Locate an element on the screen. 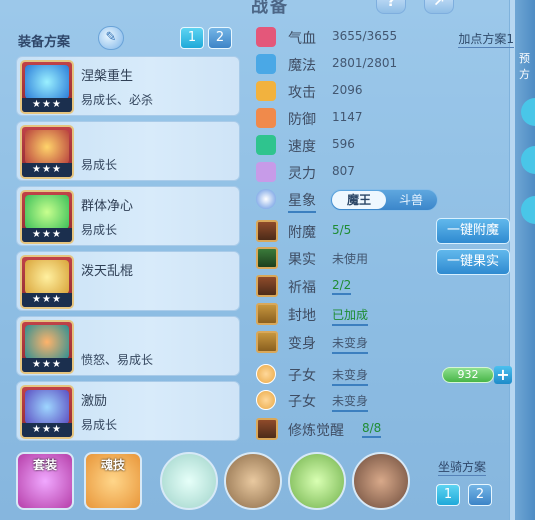 This screenshot has height=520, width=535. add-exp-button: + is located at coordinates (503, 375).